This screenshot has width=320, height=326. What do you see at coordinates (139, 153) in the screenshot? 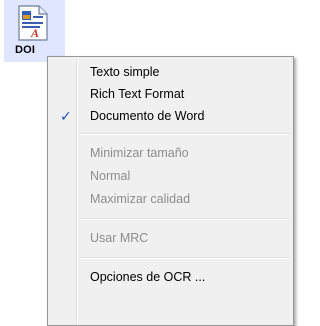
I see `menu-item-label: Minimizar tamaño` at bounding box center [139, 153].